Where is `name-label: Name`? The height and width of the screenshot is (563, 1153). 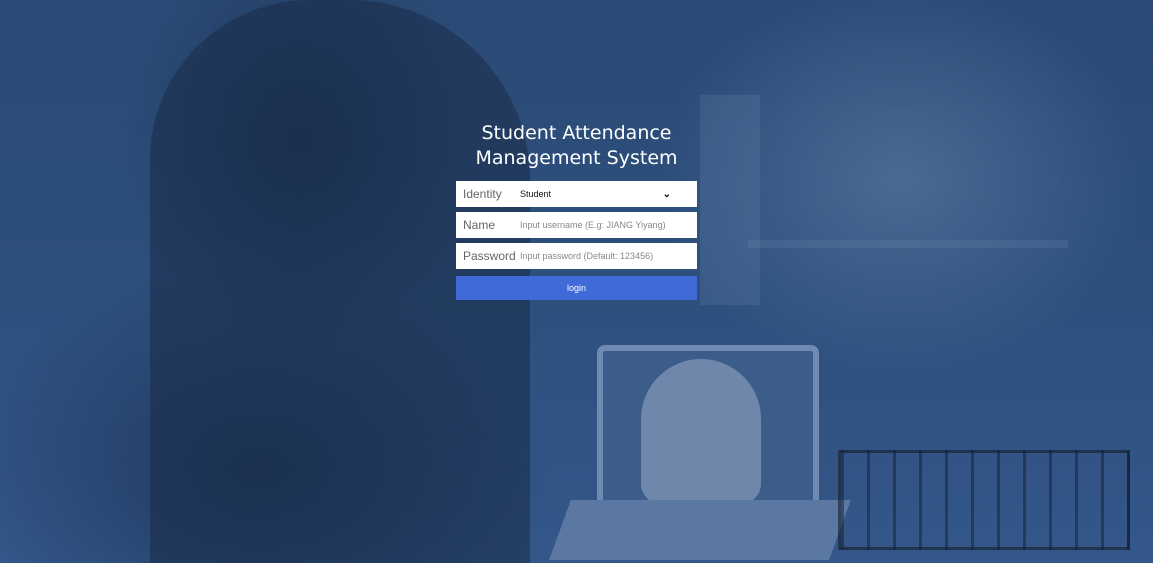
name-label: Name is located at coordinates (479, 225).